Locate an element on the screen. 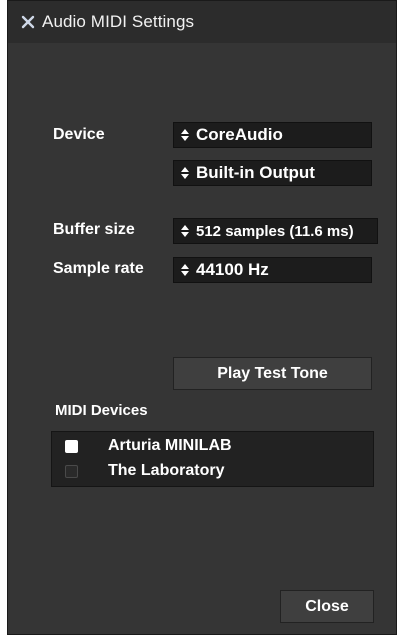 This screenshot has width=405, height=643. output-device-select: Built-in Output is located at coordinates (272, 173).